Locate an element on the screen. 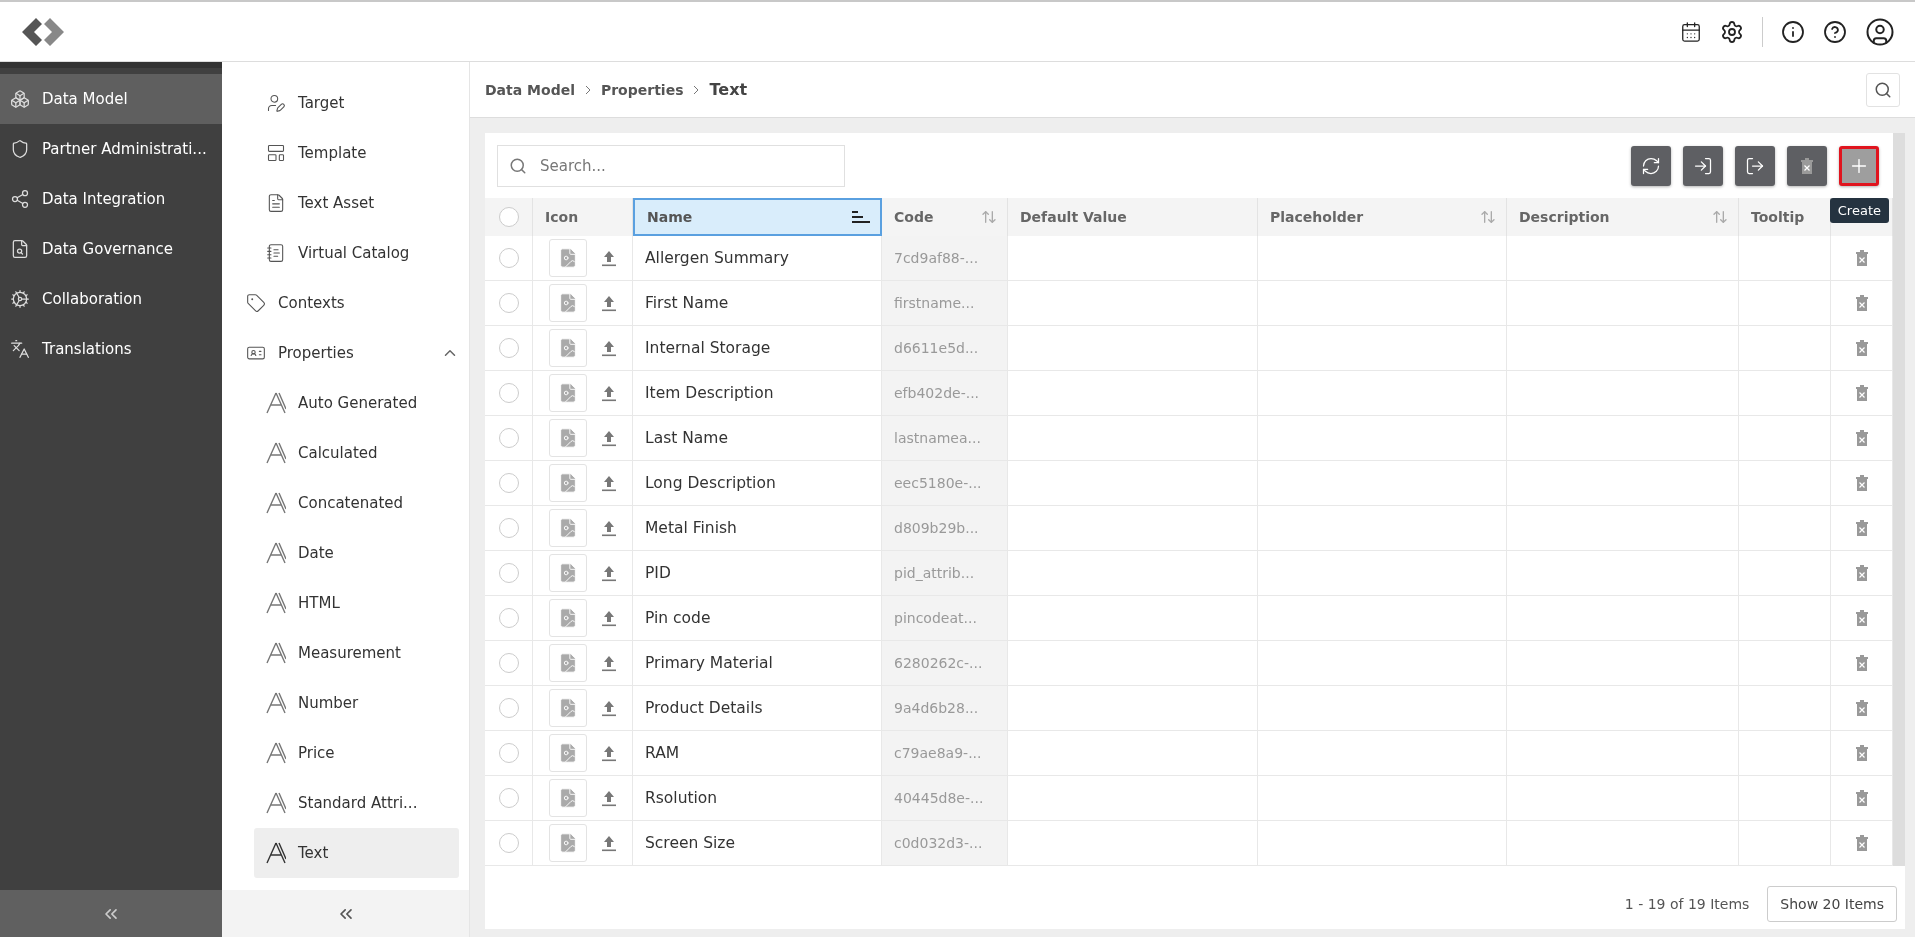 The image size is (1915, 937). table-cell: Last Name is located at coordinates (757, 438).